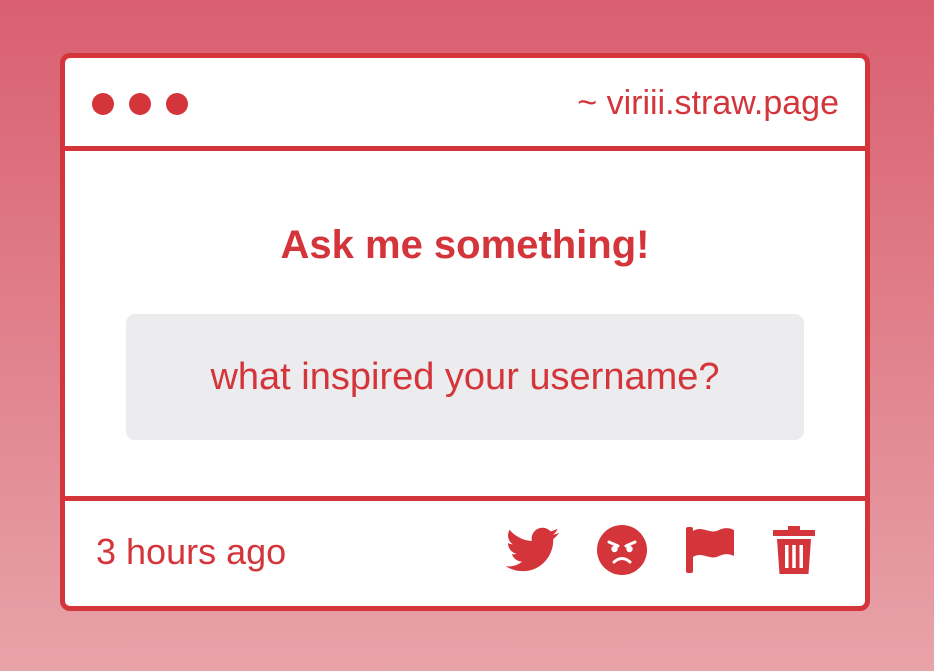  I want to click on window-titlebar: ~ viriii.straw.page, so click(465, 104).